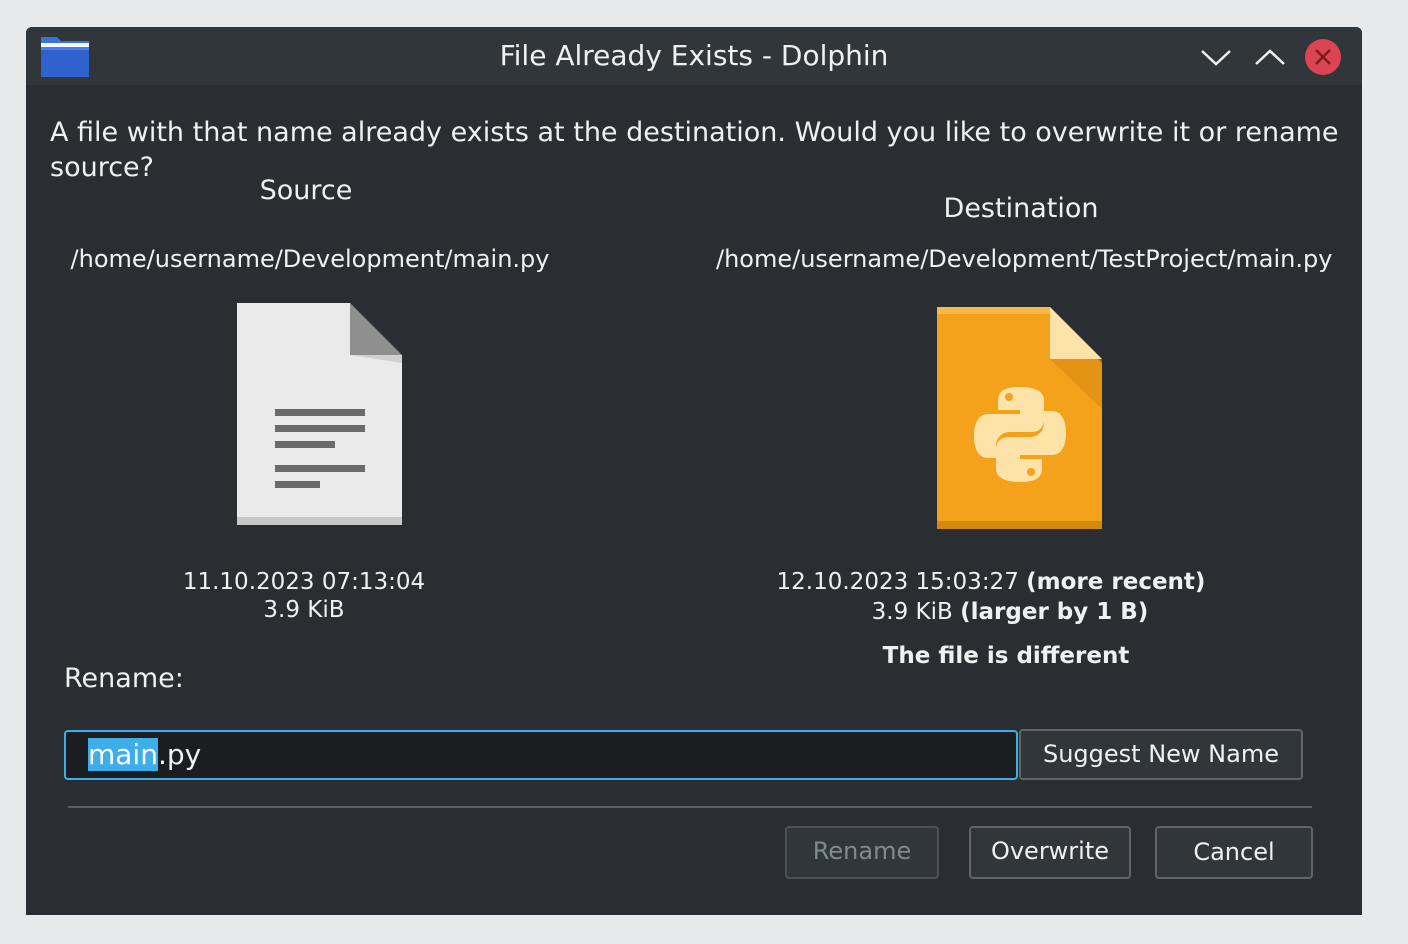 The height and width of the screenshot is (944, 1408). I want to click on overwrite-button: Overwrite, so click(1050, 852).